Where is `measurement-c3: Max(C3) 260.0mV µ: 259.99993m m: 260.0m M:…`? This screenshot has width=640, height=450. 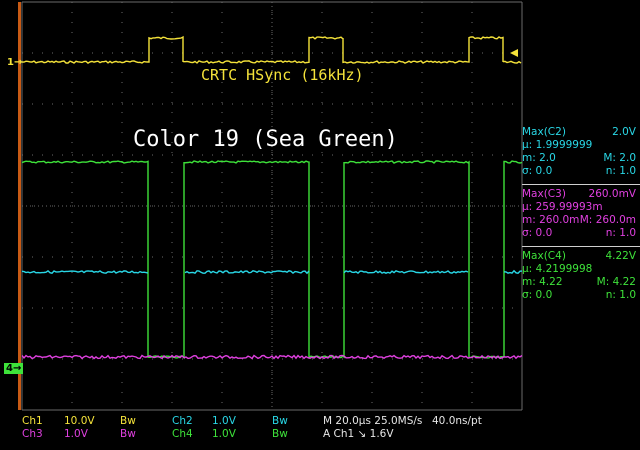
measurement-c3: Max(C3) 260.0mV µ: 259.99993m m: 260.0m M:… is located at coordinates (579, 213).